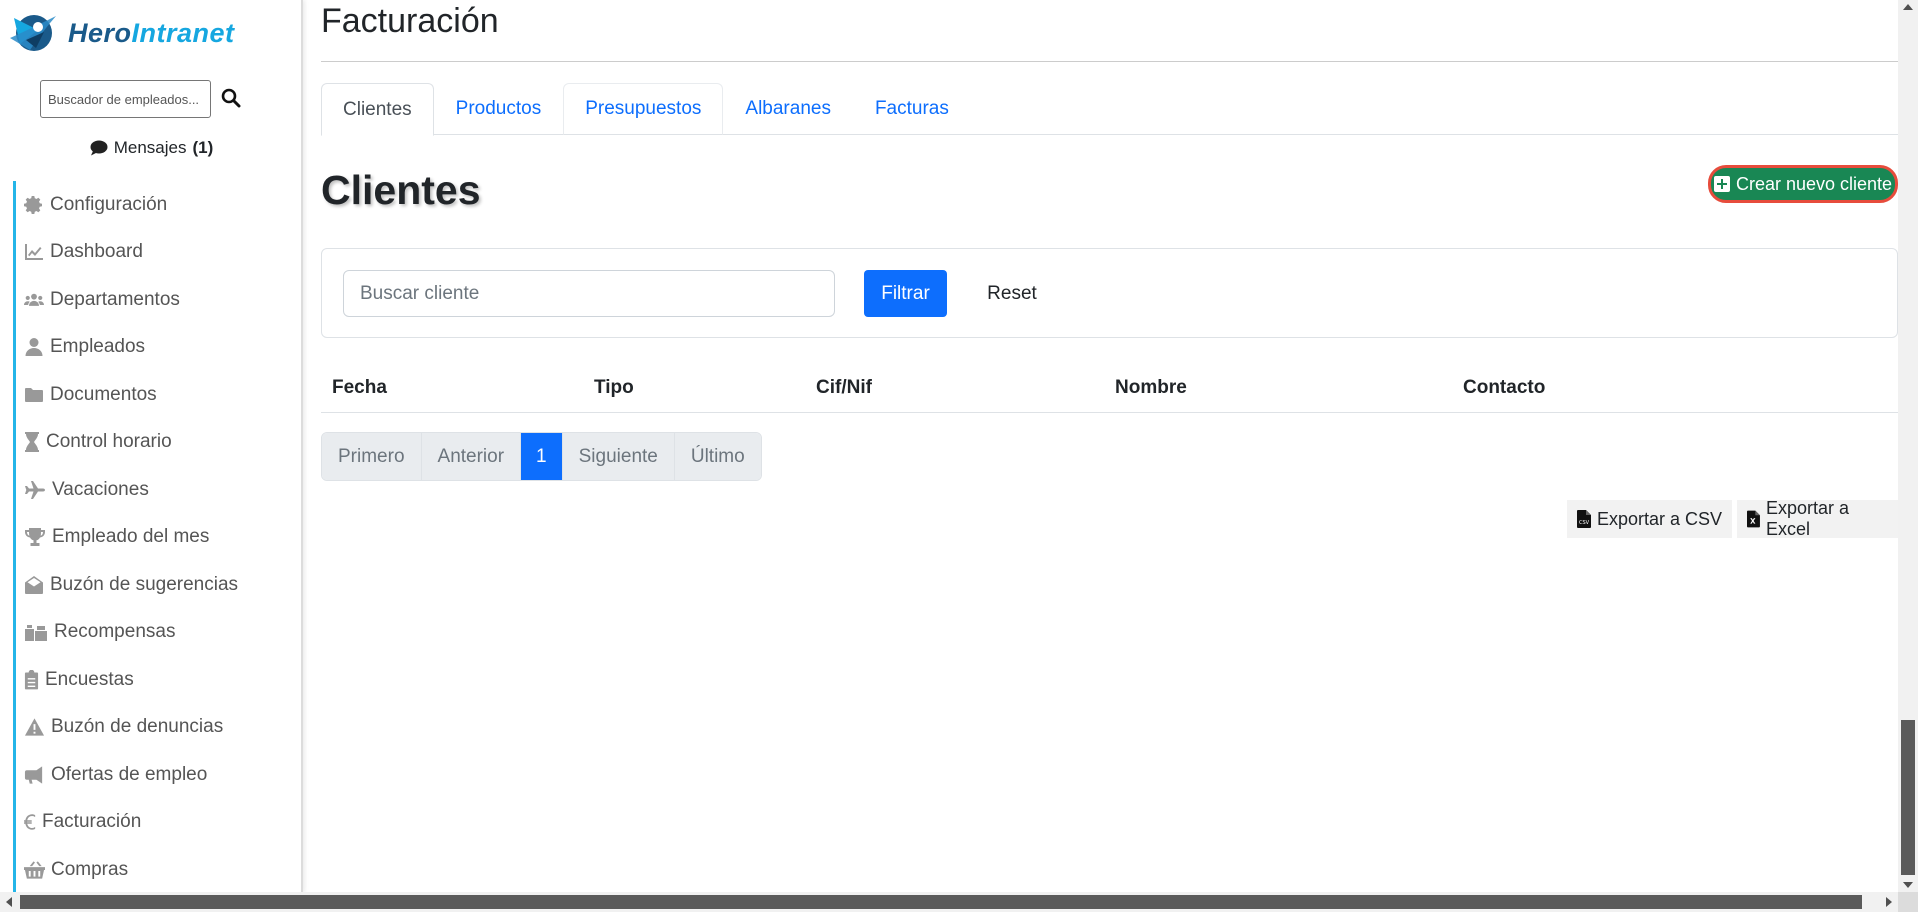 This screenshot has height=912, width=1918. Describe the element at coordinates (34, 870) in the screenshot. I see `basket-icon` at that location.